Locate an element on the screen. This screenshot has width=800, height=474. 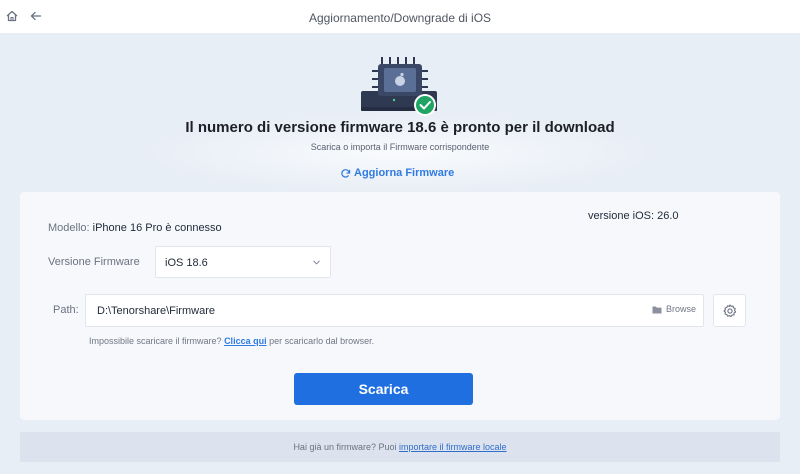
browse-button: Browse is located at coordinates (674, 309).